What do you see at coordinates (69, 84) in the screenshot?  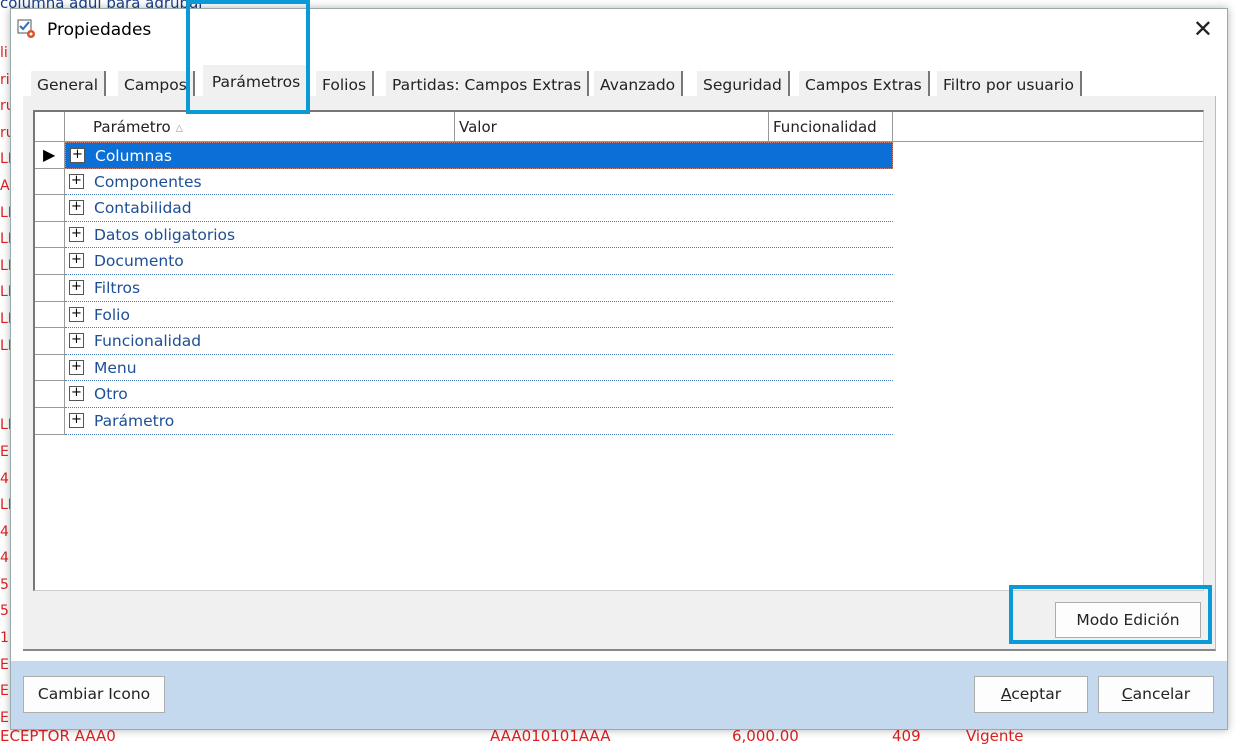 I see `tab-general: General` at bounding box center [69, 84].